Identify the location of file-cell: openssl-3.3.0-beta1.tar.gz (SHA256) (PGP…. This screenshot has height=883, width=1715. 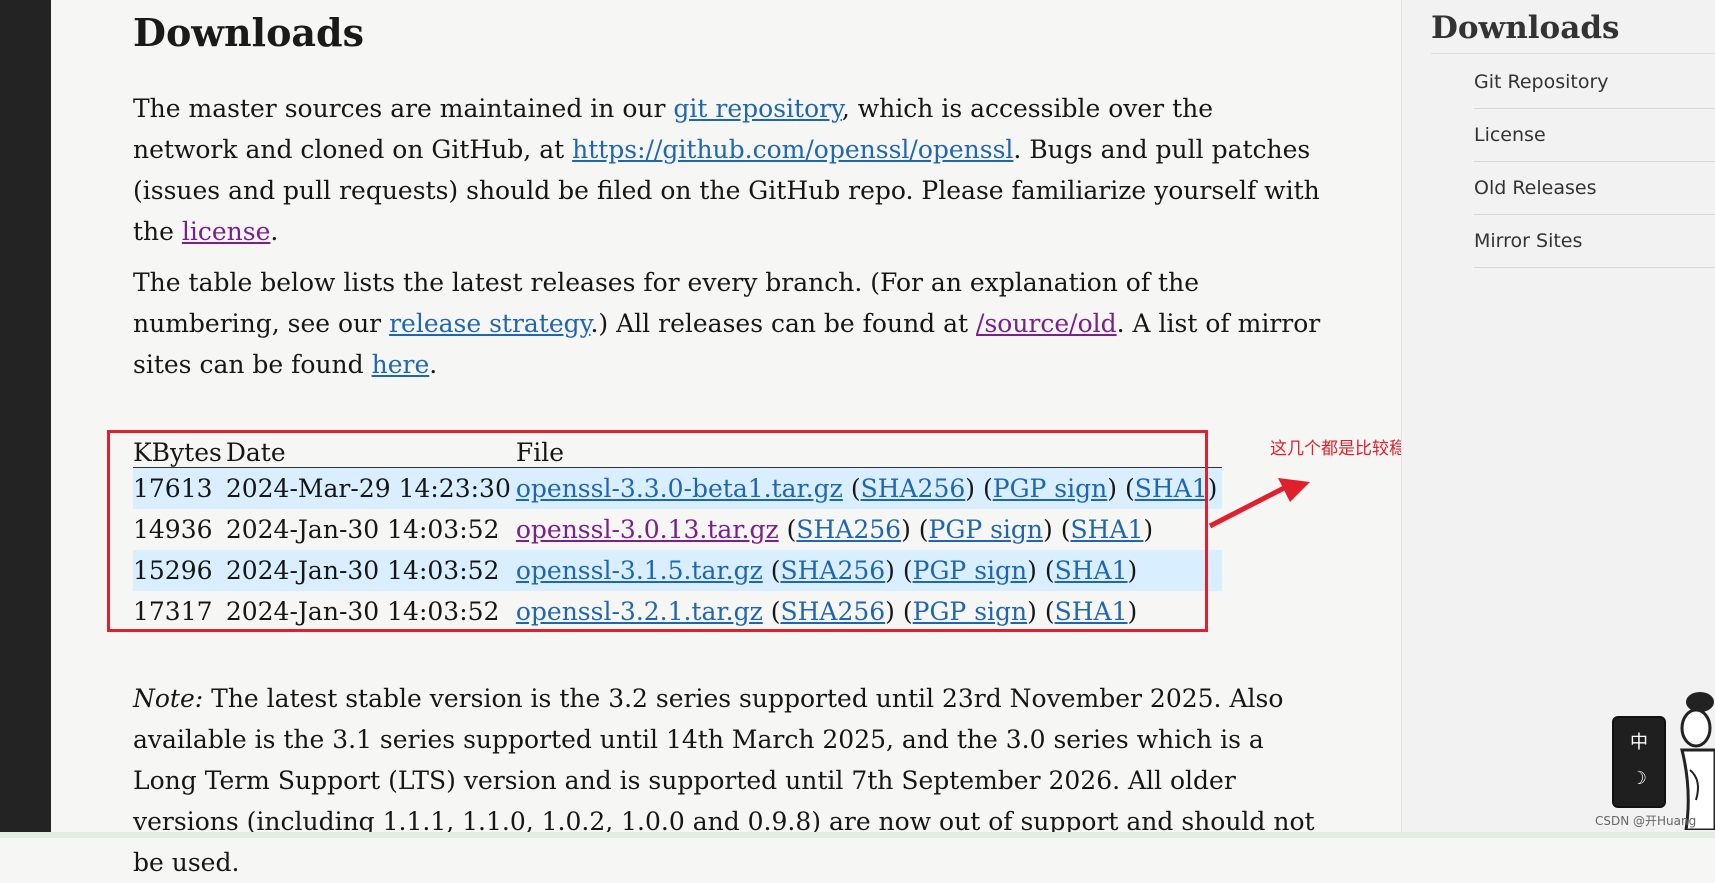
(869, 488).